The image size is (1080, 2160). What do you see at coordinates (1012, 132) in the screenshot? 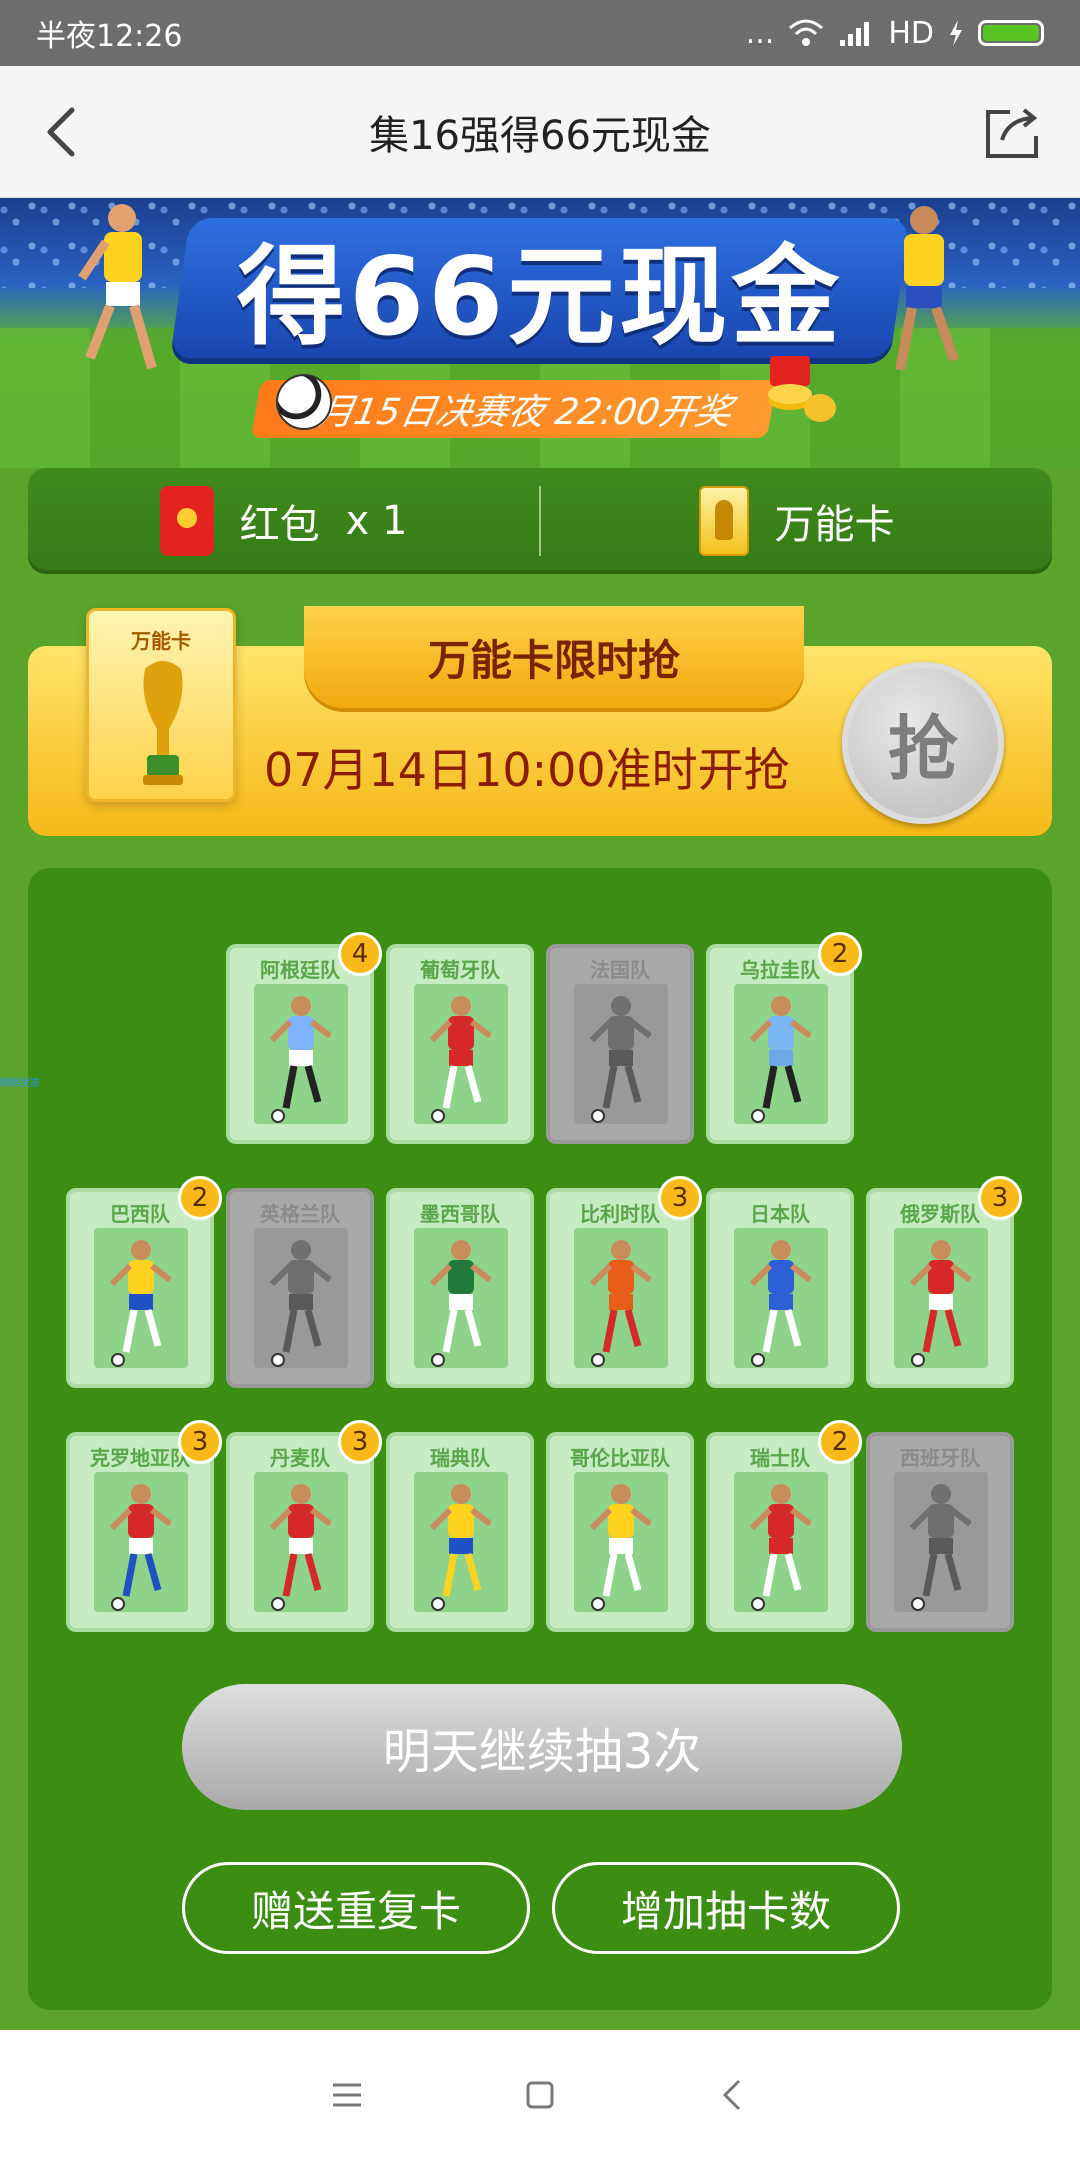
I see `share-icon` at bounding box center [1012, 132].